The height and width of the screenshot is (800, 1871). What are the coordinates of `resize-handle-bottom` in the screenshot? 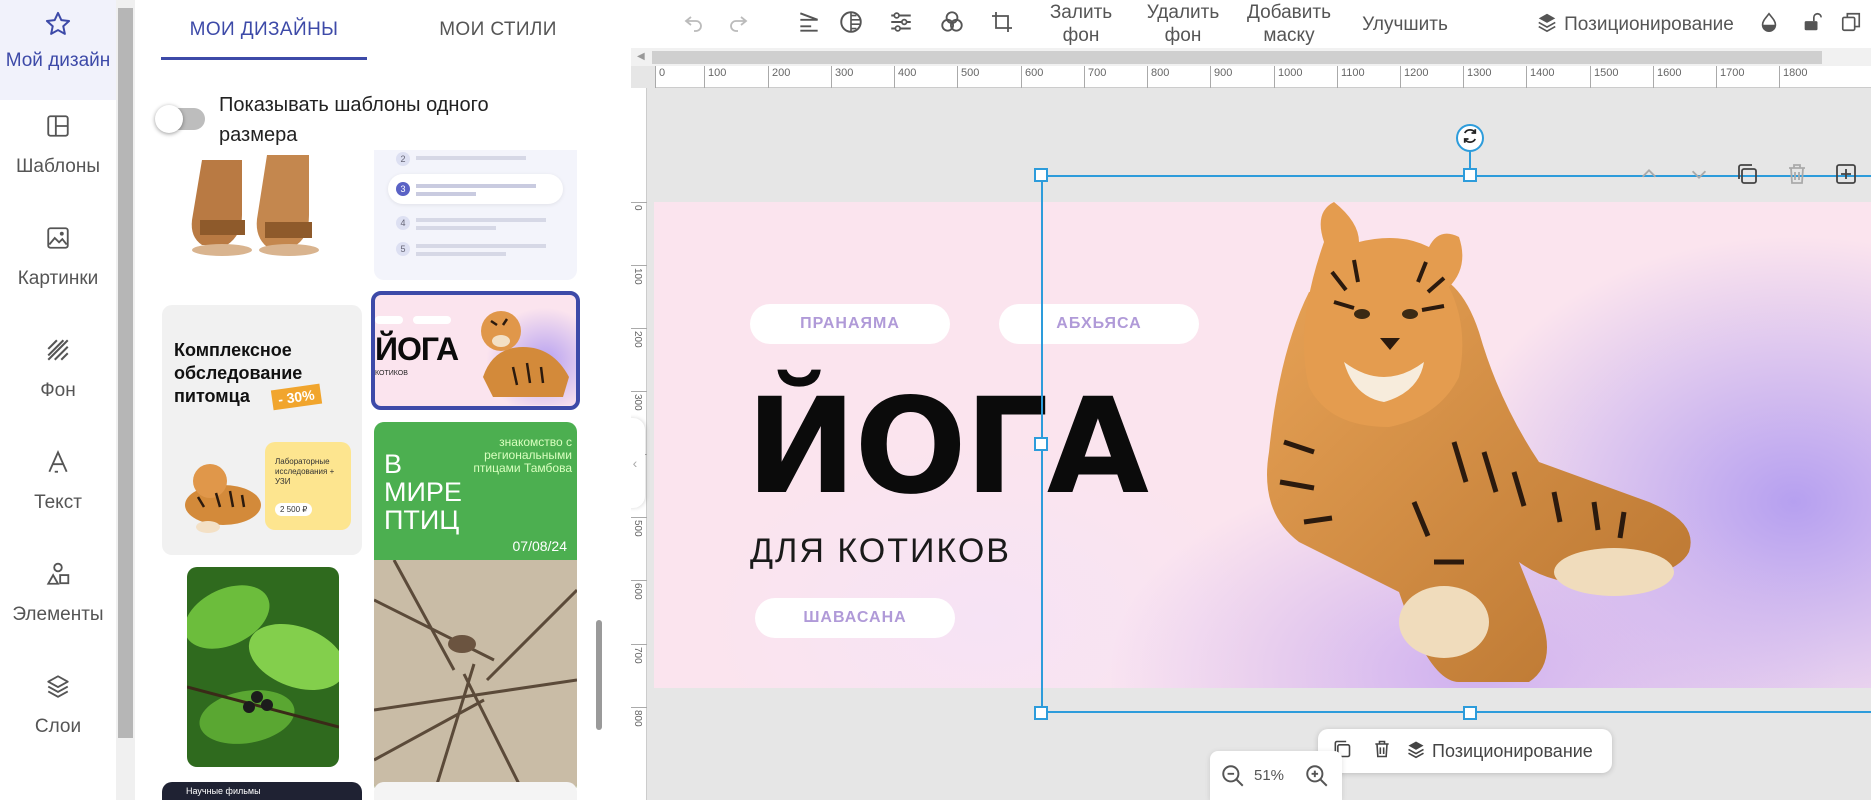 It's located at (1470, 713).